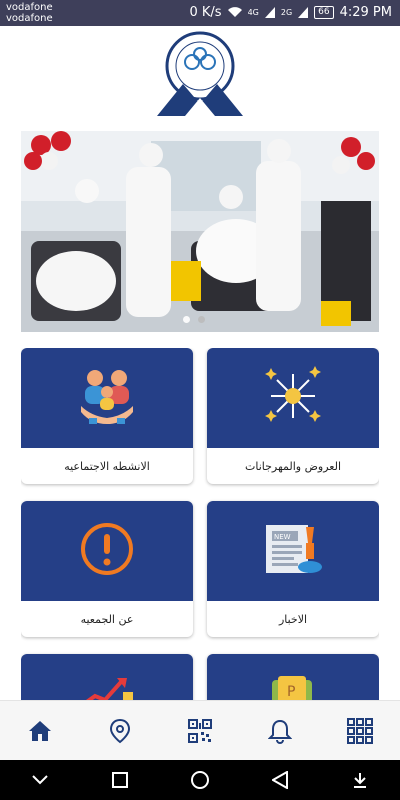 This screenshot has width=400, height=800. I want to click on svg-text: NEW, so click(282, 537).